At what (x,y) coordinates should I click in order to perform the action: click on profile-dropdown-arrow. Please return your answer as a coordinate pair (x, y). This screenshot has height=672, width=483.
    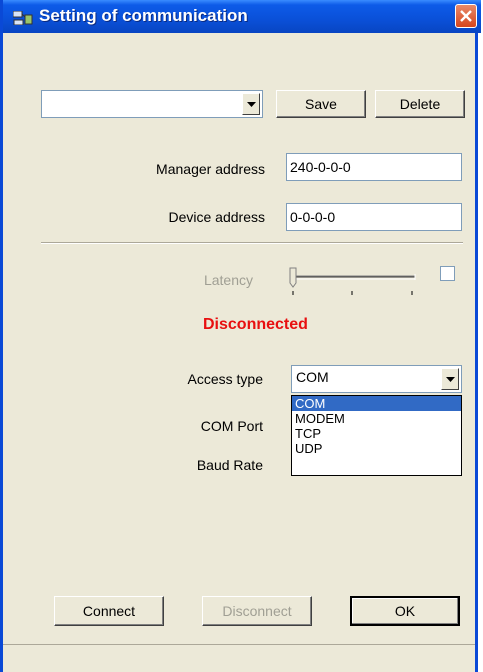
    Looking at the image, I should click on (251, 104).